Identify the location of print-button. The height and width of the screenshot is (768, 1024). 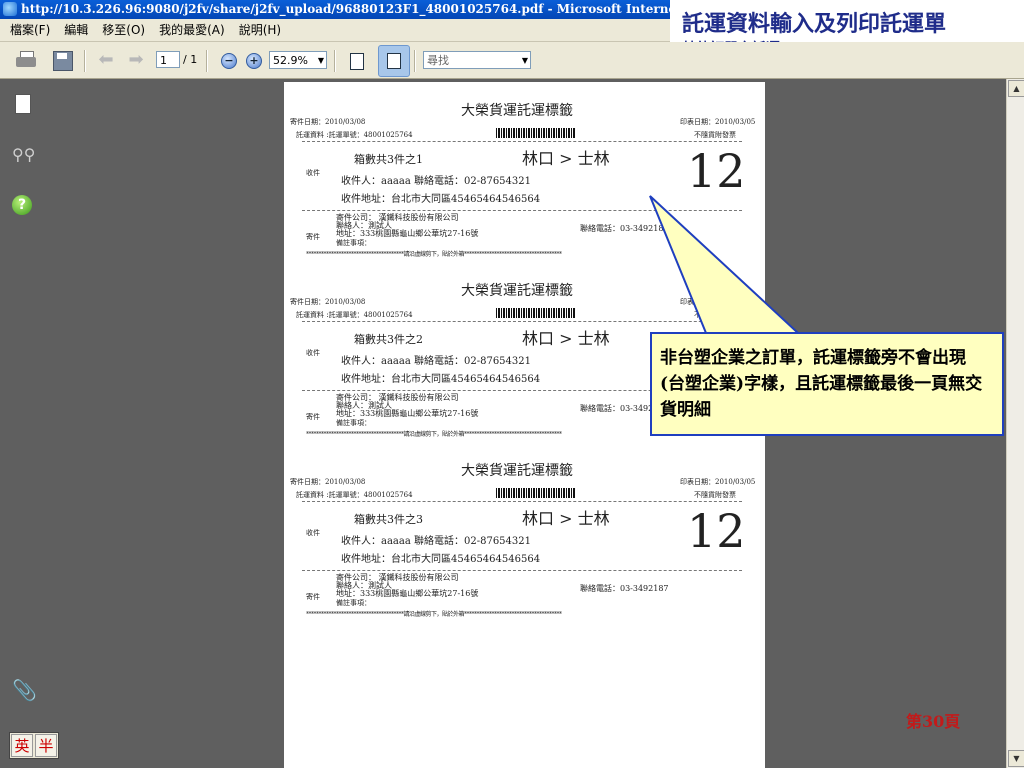
(26, 60).